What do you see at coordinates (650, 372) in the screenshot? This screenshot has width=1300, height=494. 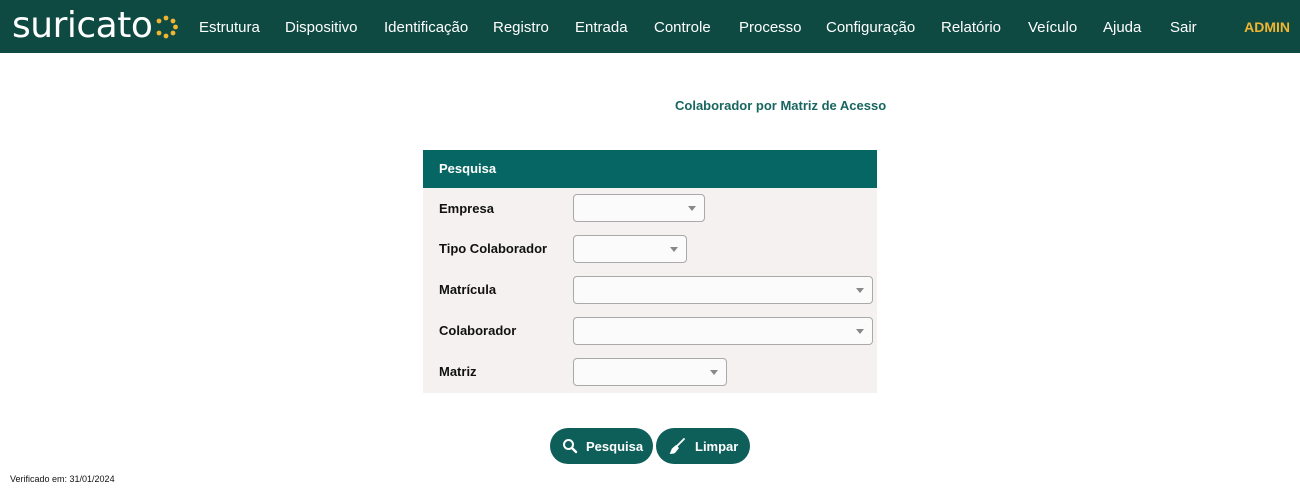 I see `matriz-select` at bounding box center [650, 372].